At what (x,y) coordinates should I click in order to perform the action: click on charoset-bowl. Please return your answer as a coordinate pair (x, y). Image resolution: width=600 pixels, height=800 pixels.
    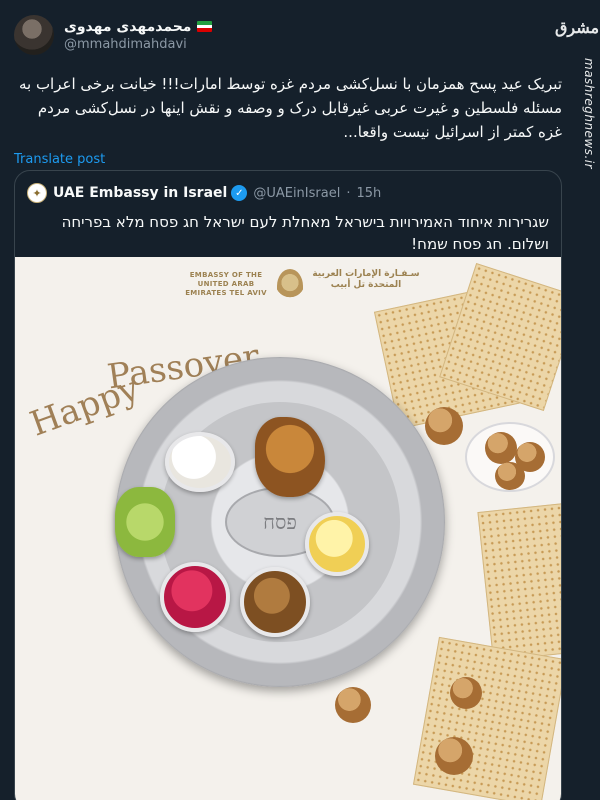
    Looking at the image, I should click on (275, 602).